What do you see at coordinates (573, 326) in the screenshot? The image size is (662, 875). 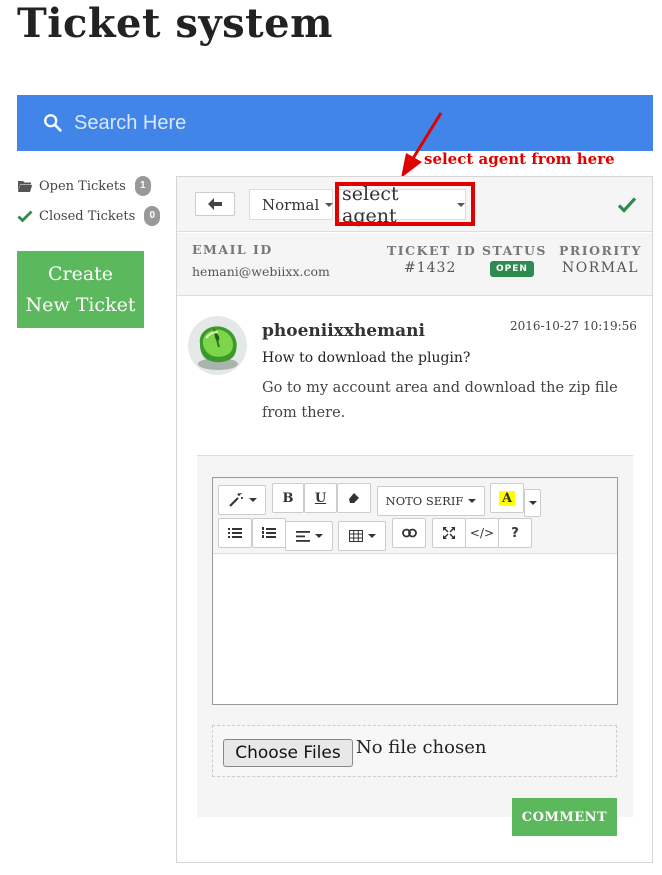 I see `message-timestamp: 2016-10-27 10:19:56` at bounding box center [573, 326].